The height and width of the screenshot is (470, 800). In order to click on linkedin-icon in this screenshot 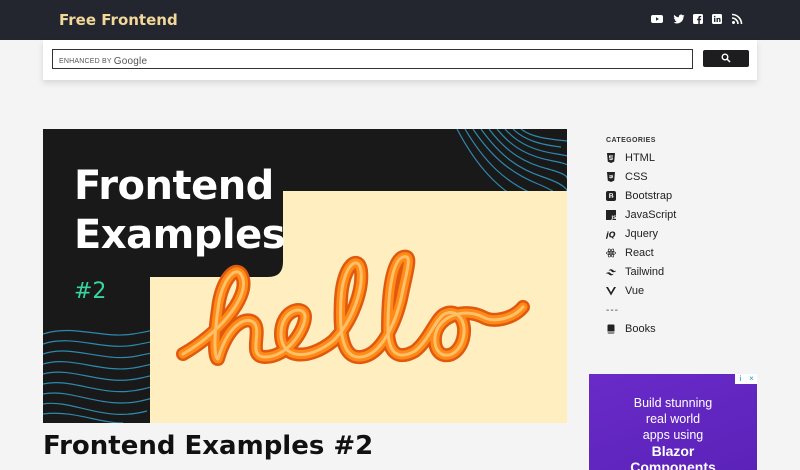, I will do `click(717, 19)`.